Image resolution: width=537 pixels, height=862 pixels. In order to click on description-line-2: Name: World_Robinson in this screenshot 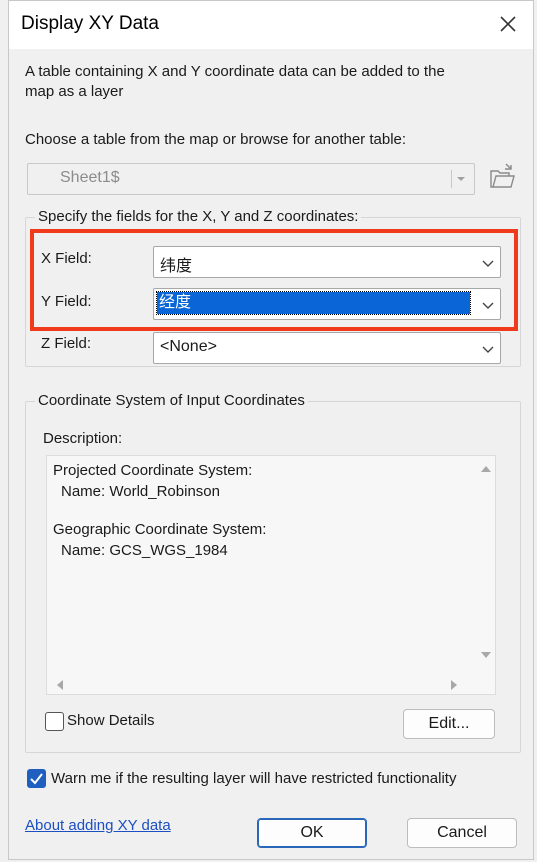, I will do `click(140, 491)`.